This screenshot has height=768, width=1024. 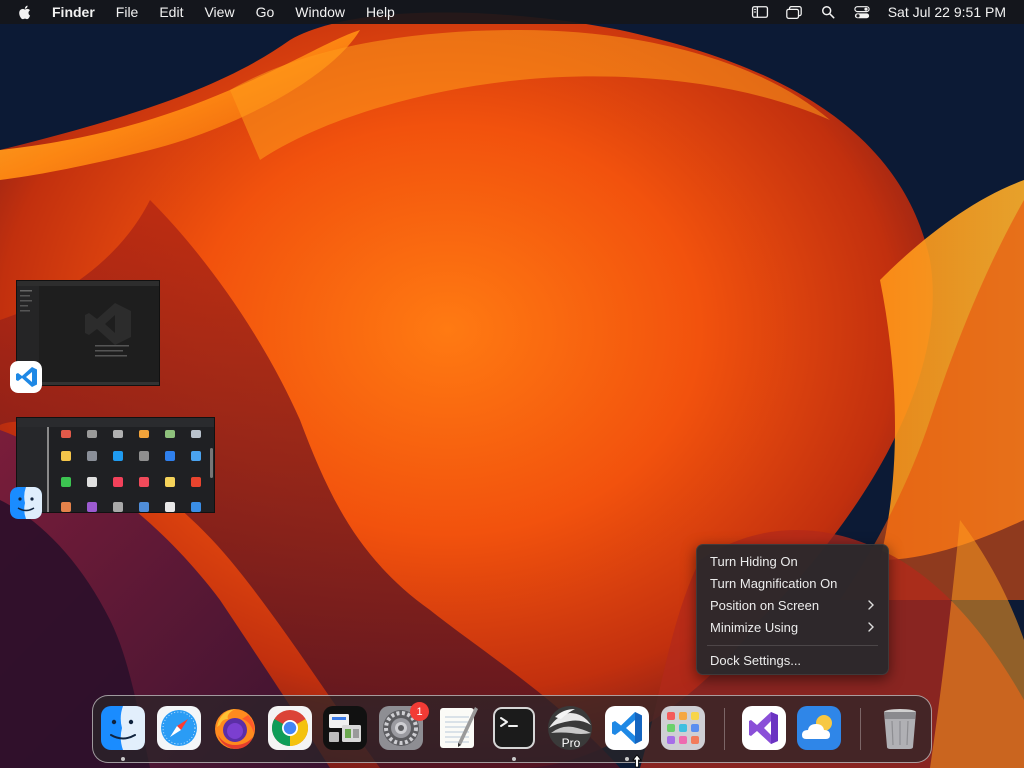 What do you see at coordinates (760, 12) in the screenshot?
I see `sidebar-icon` at bounding box center [760, 12].